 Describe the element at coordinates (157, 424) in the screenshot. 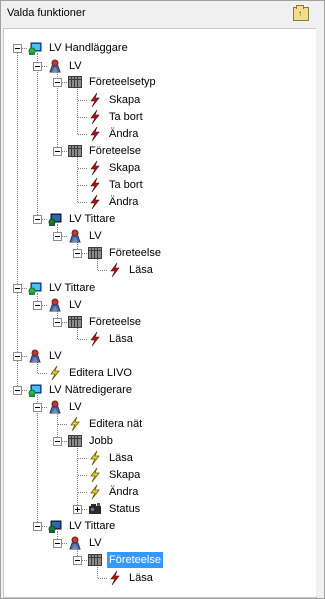

I see `tree-node: Editera nät` at that location.